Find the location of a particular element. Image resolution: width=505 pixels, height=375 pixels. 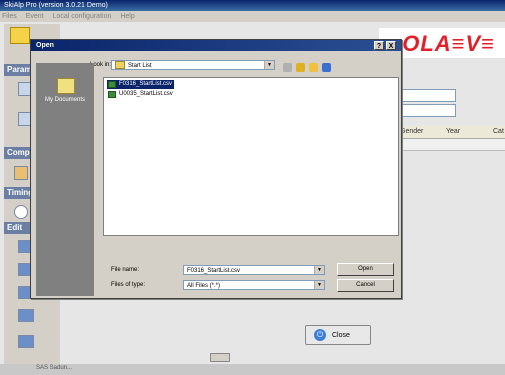

logo-text: OLA≡V≡ is located at coordinates (448, 43).